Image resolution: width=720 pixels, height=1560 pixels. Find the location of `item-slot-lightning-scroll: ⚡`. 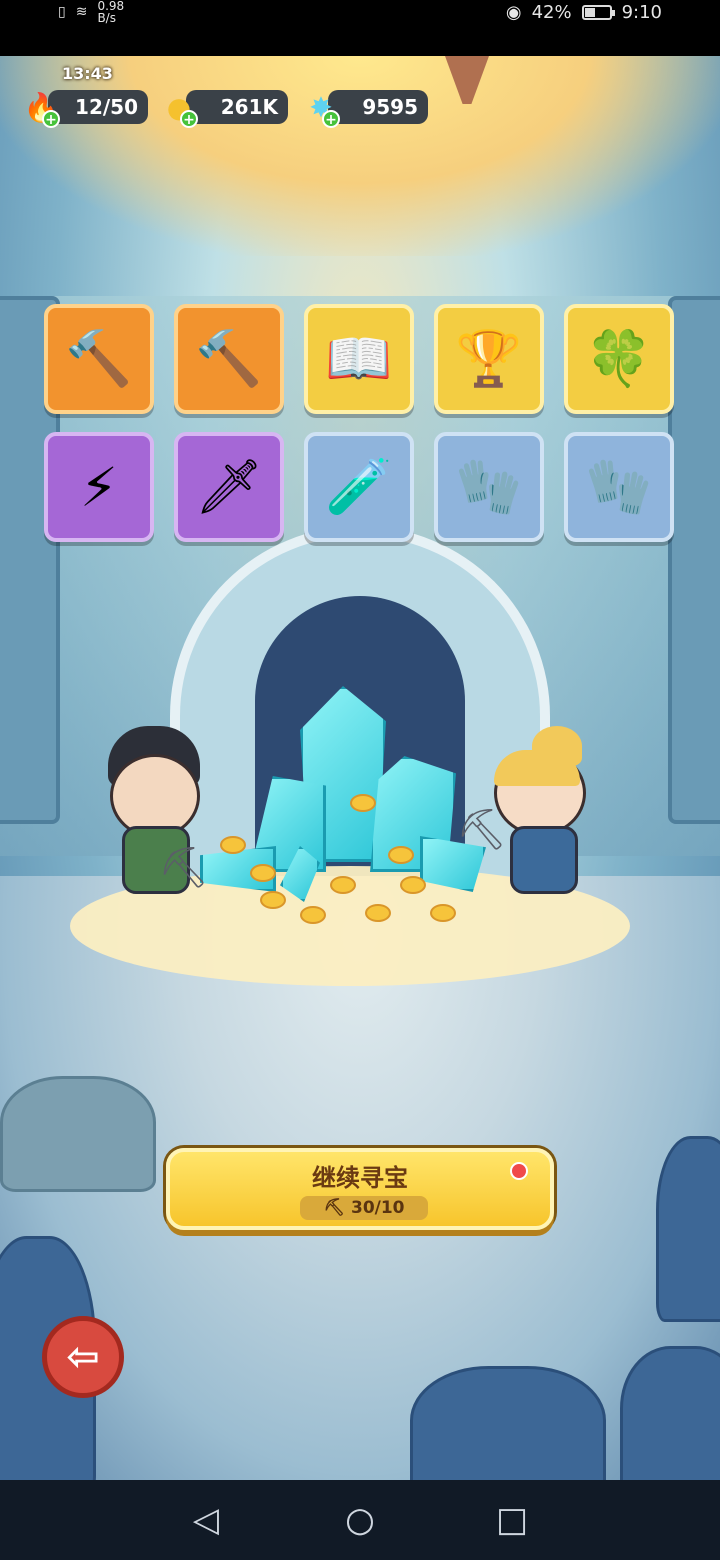

item-slot-lightning-scroll: ⚡ is located at coordinates (99, 487).